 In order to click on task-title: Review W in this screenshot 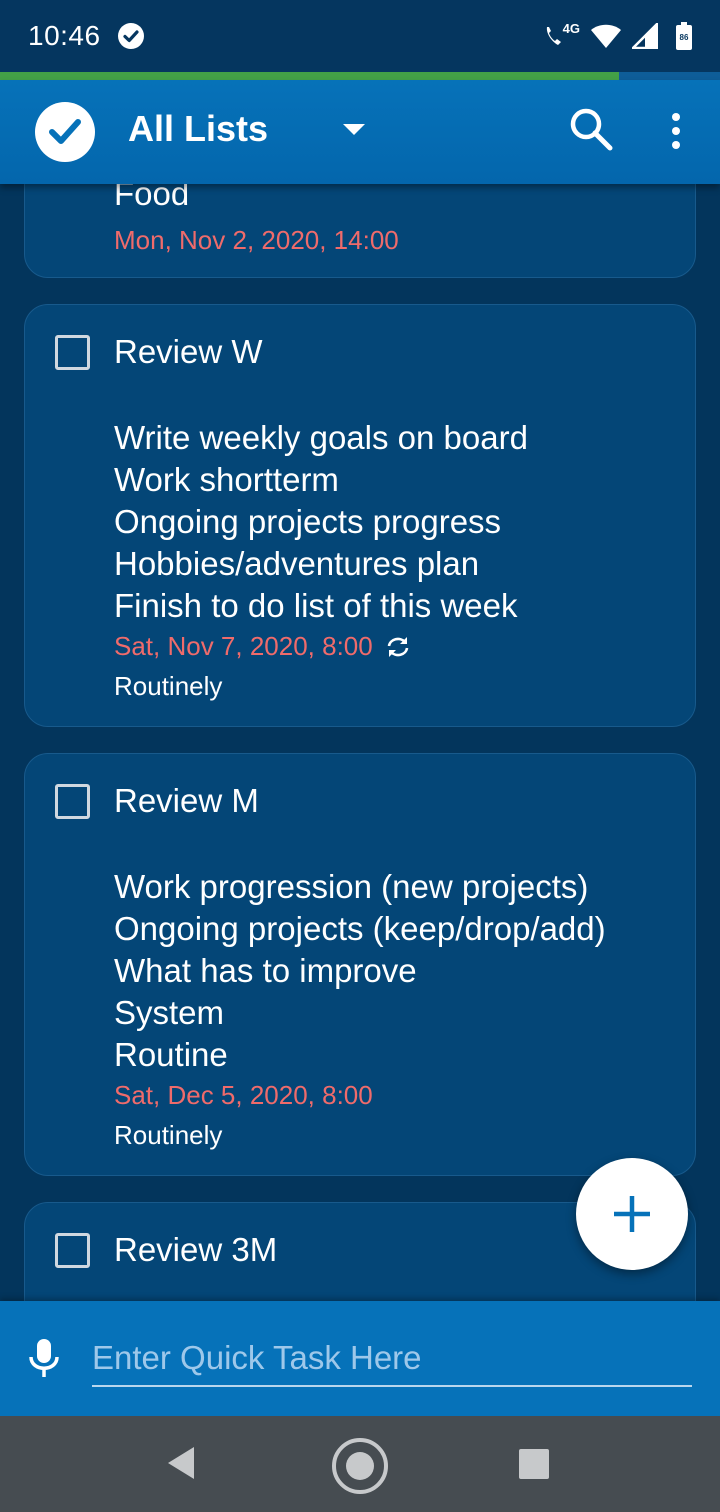, I will do `click(188, 352)`.